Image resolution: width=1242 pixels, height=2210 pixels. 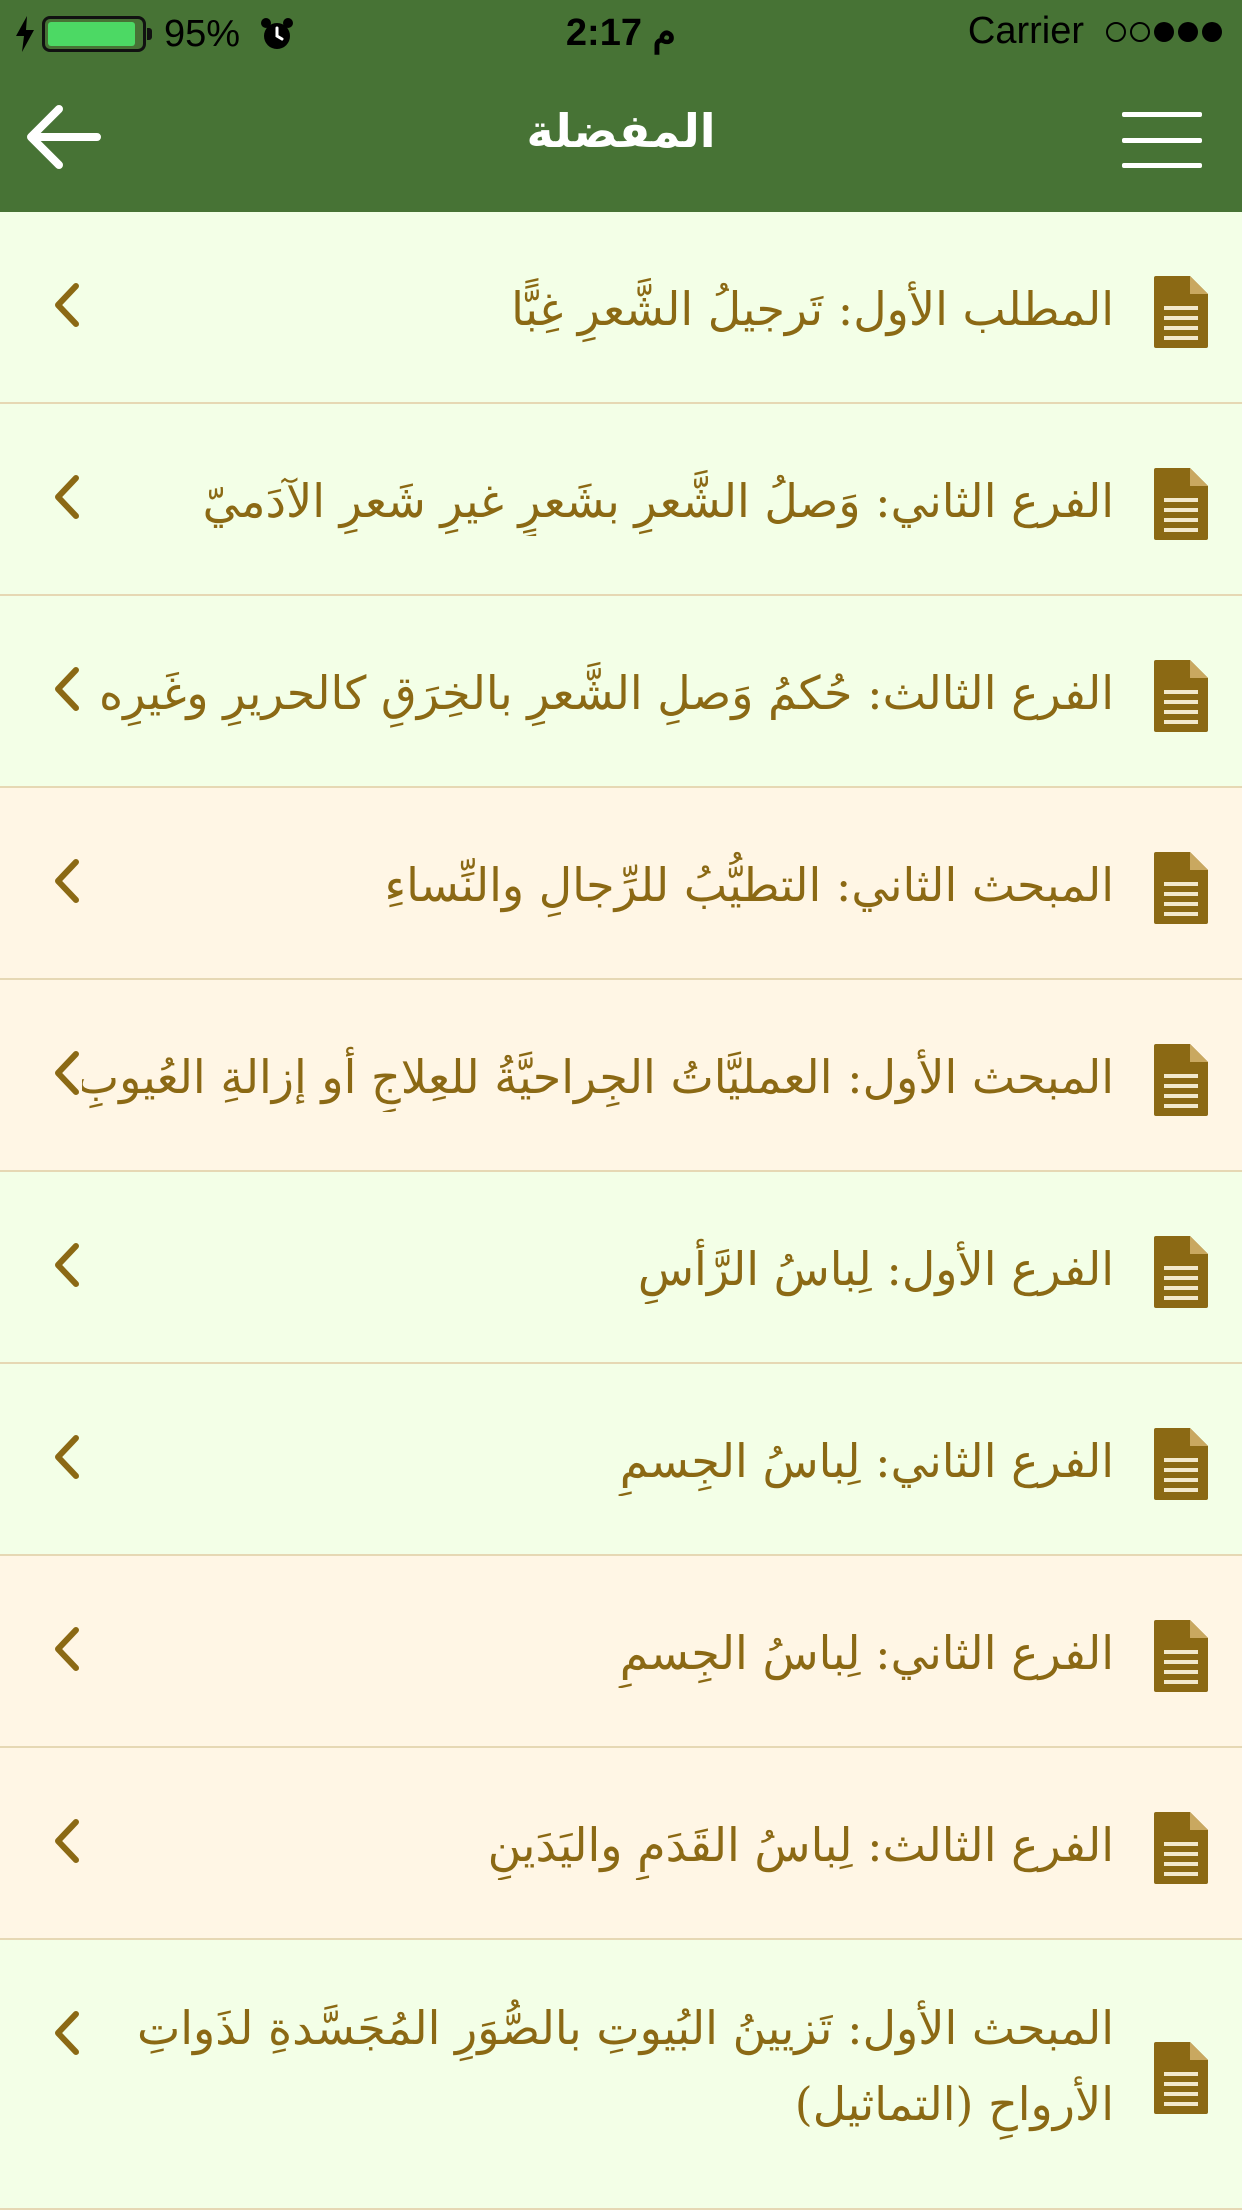 What do you see at coordinates (621, 1268) in the screenshot?
I see `list-item: الفرع الأول: لِباسُ الرَّأسِ` at bounding box center [621, 1268].